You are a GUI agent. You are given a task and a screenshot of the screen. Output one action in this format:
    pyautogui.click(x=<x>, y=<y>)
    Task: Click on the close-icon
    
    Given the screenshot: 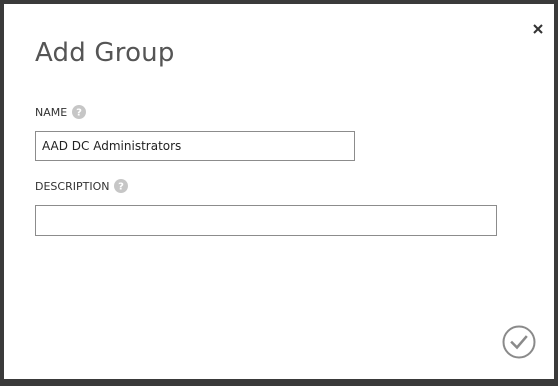 What is the action you would take?
    pyautogui.click(x=538, y=29)
    